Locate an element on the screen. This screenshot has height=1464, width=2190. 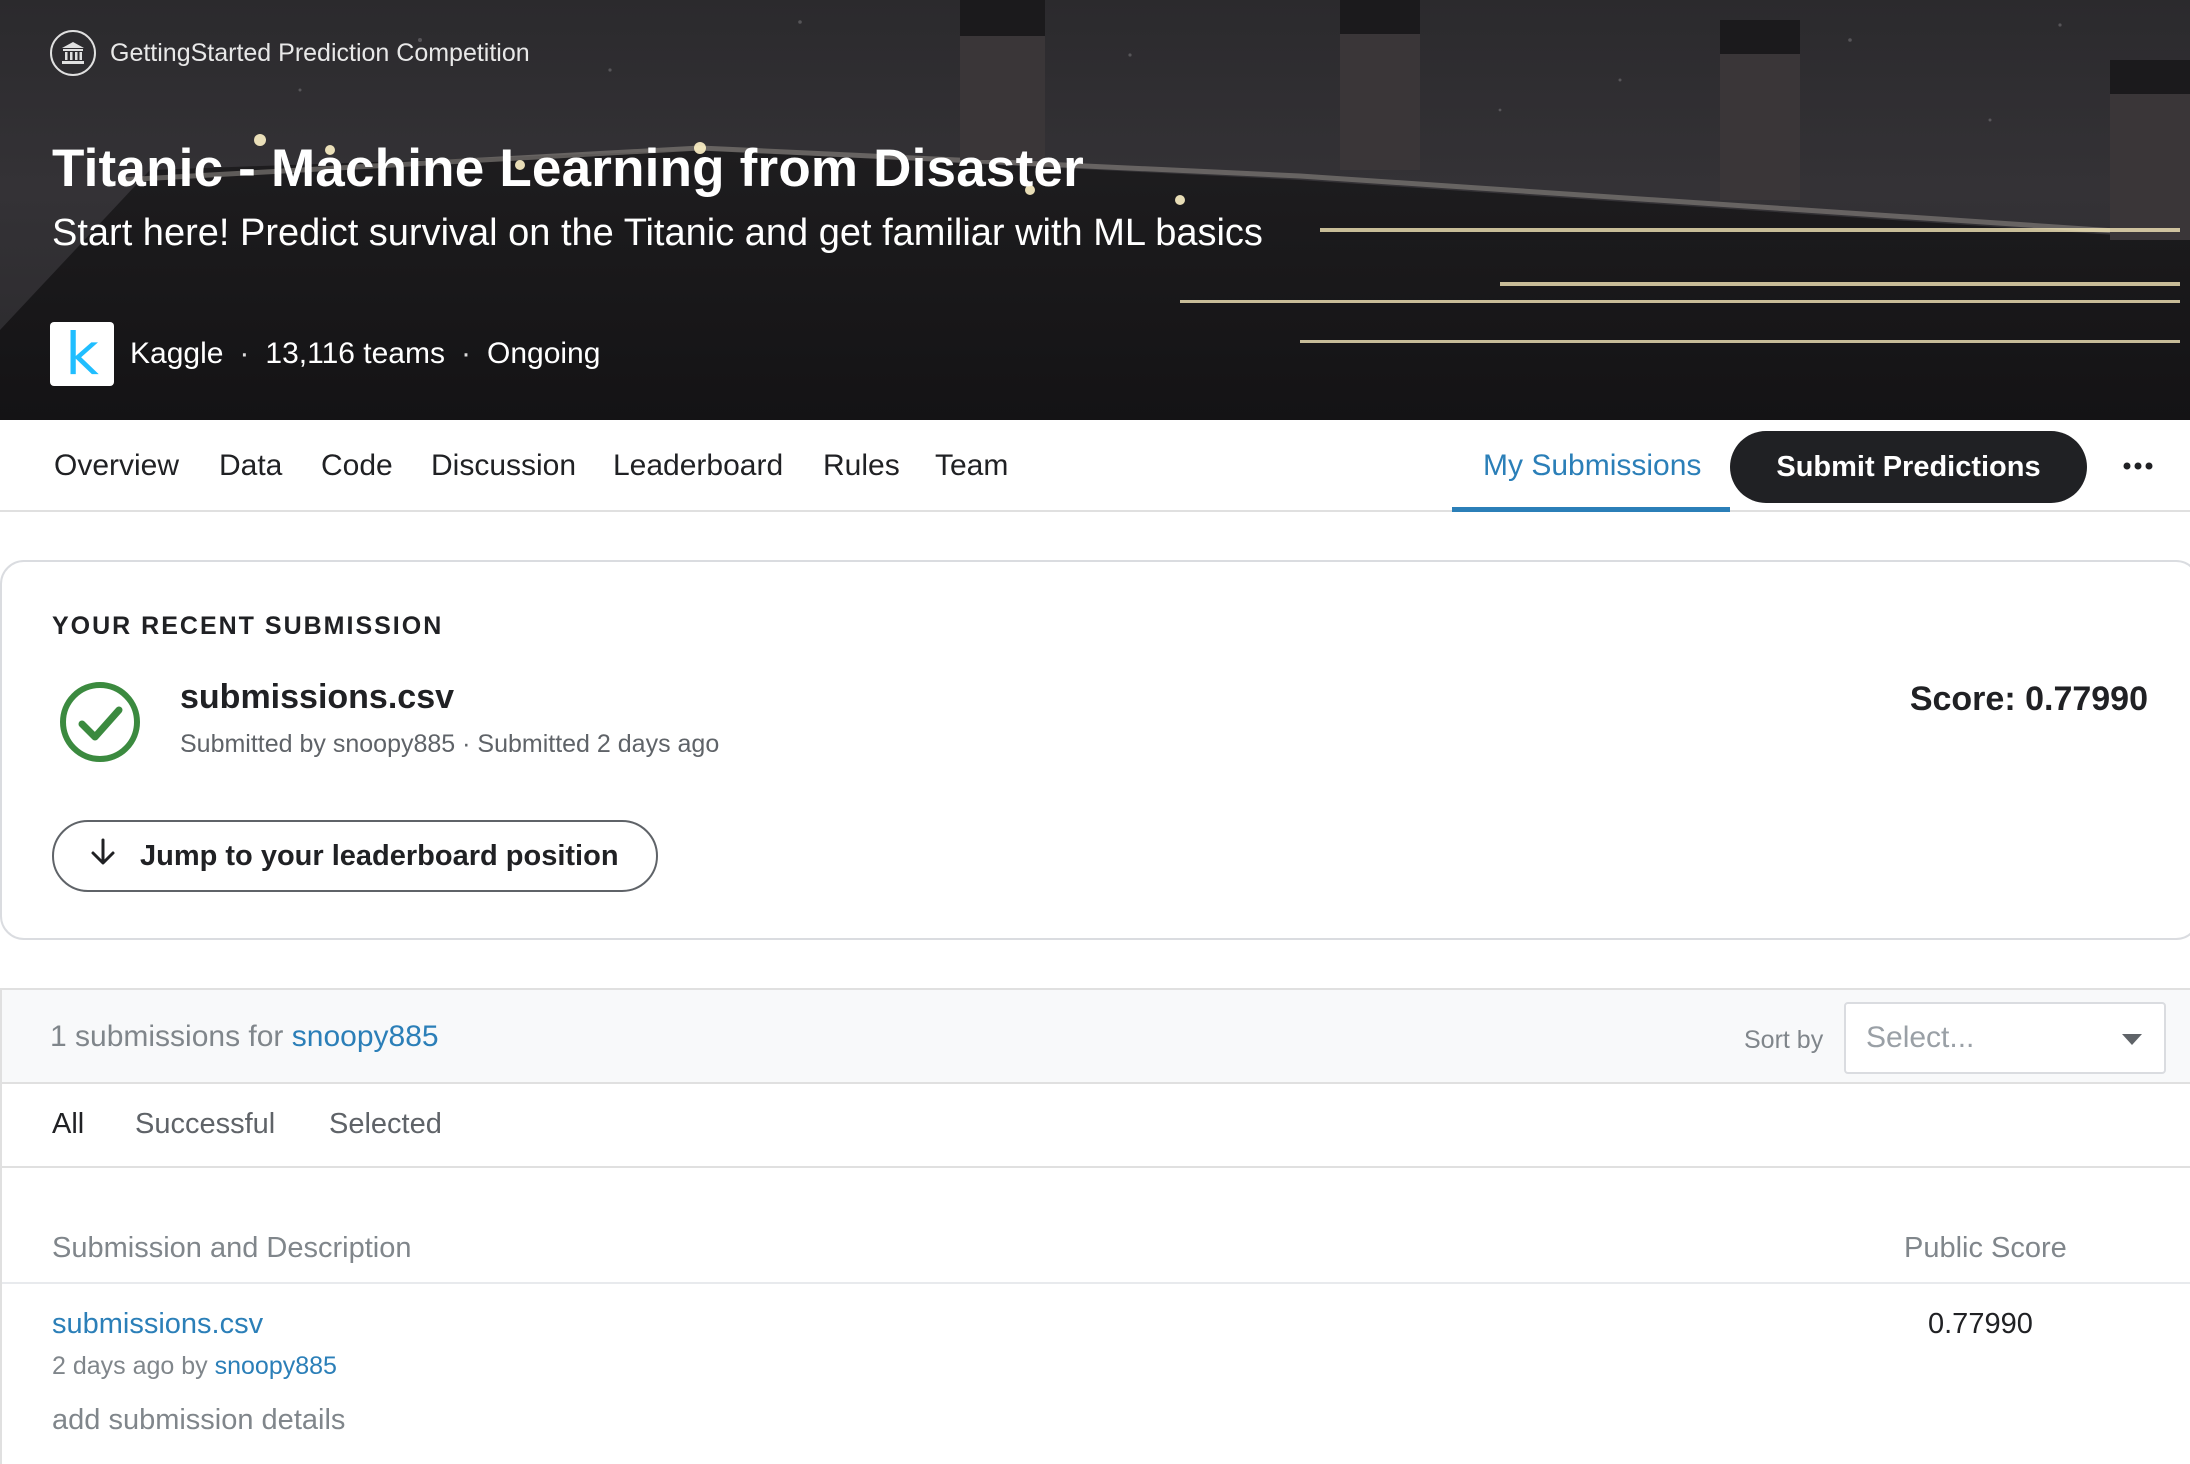
tab-rules: Rules is located at coordinates (861, 466).